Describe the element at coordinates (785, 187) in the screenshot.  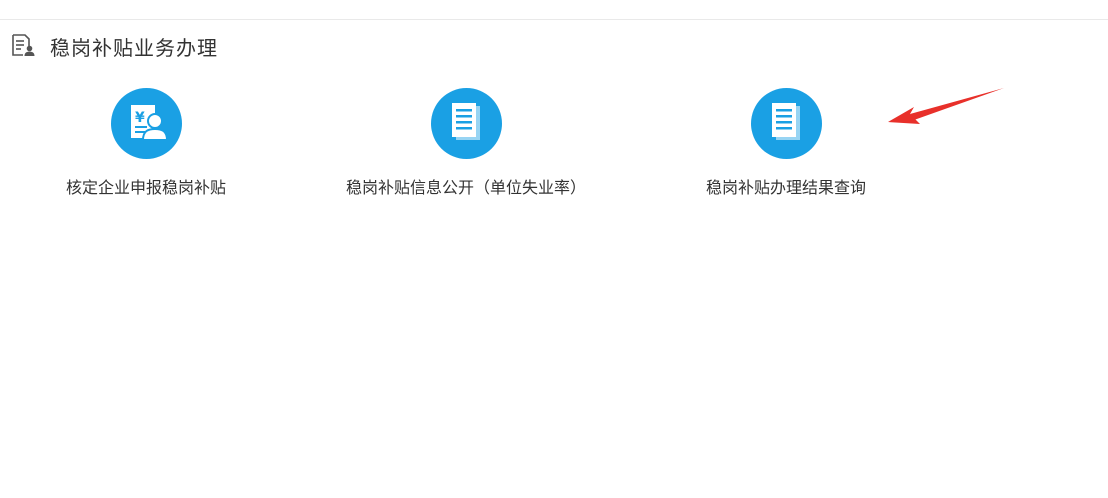
I see `service-label: 稳岗补贴办理结果查询` at that location.